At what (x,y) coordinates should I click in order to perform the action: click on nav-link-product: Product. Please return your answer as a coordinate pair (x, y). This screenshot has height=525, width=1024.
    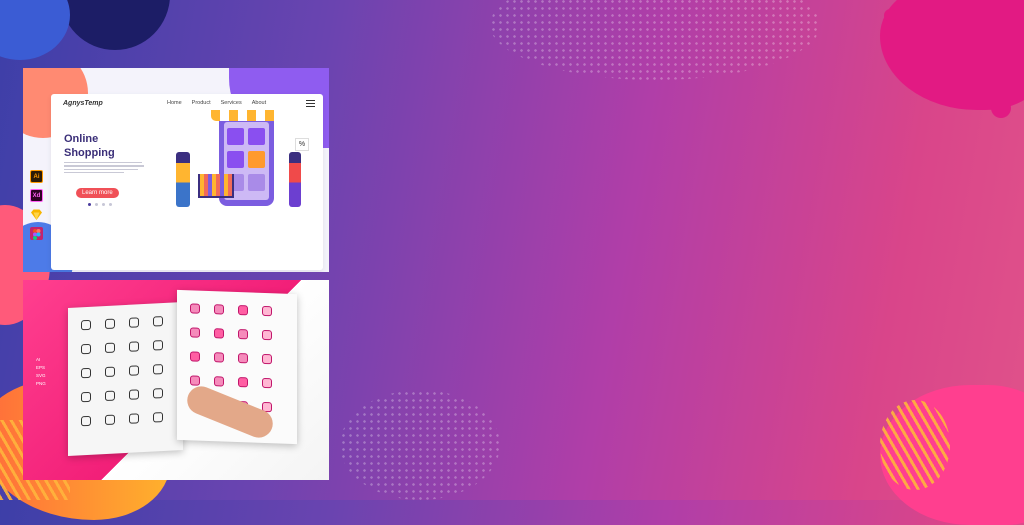
    Looking at the image, I should click on (201, 103).